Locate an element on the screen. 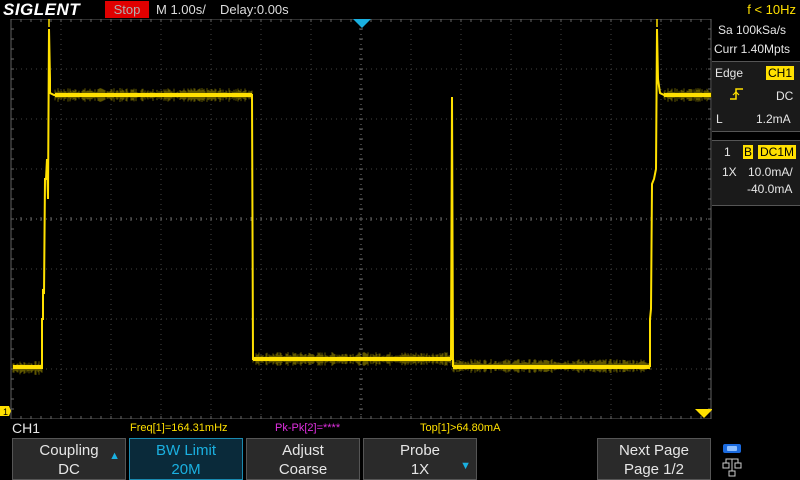 The height and width of the screenshot is (480, 800). active-channel-label: CH1 is located at coordinates (26, 428).